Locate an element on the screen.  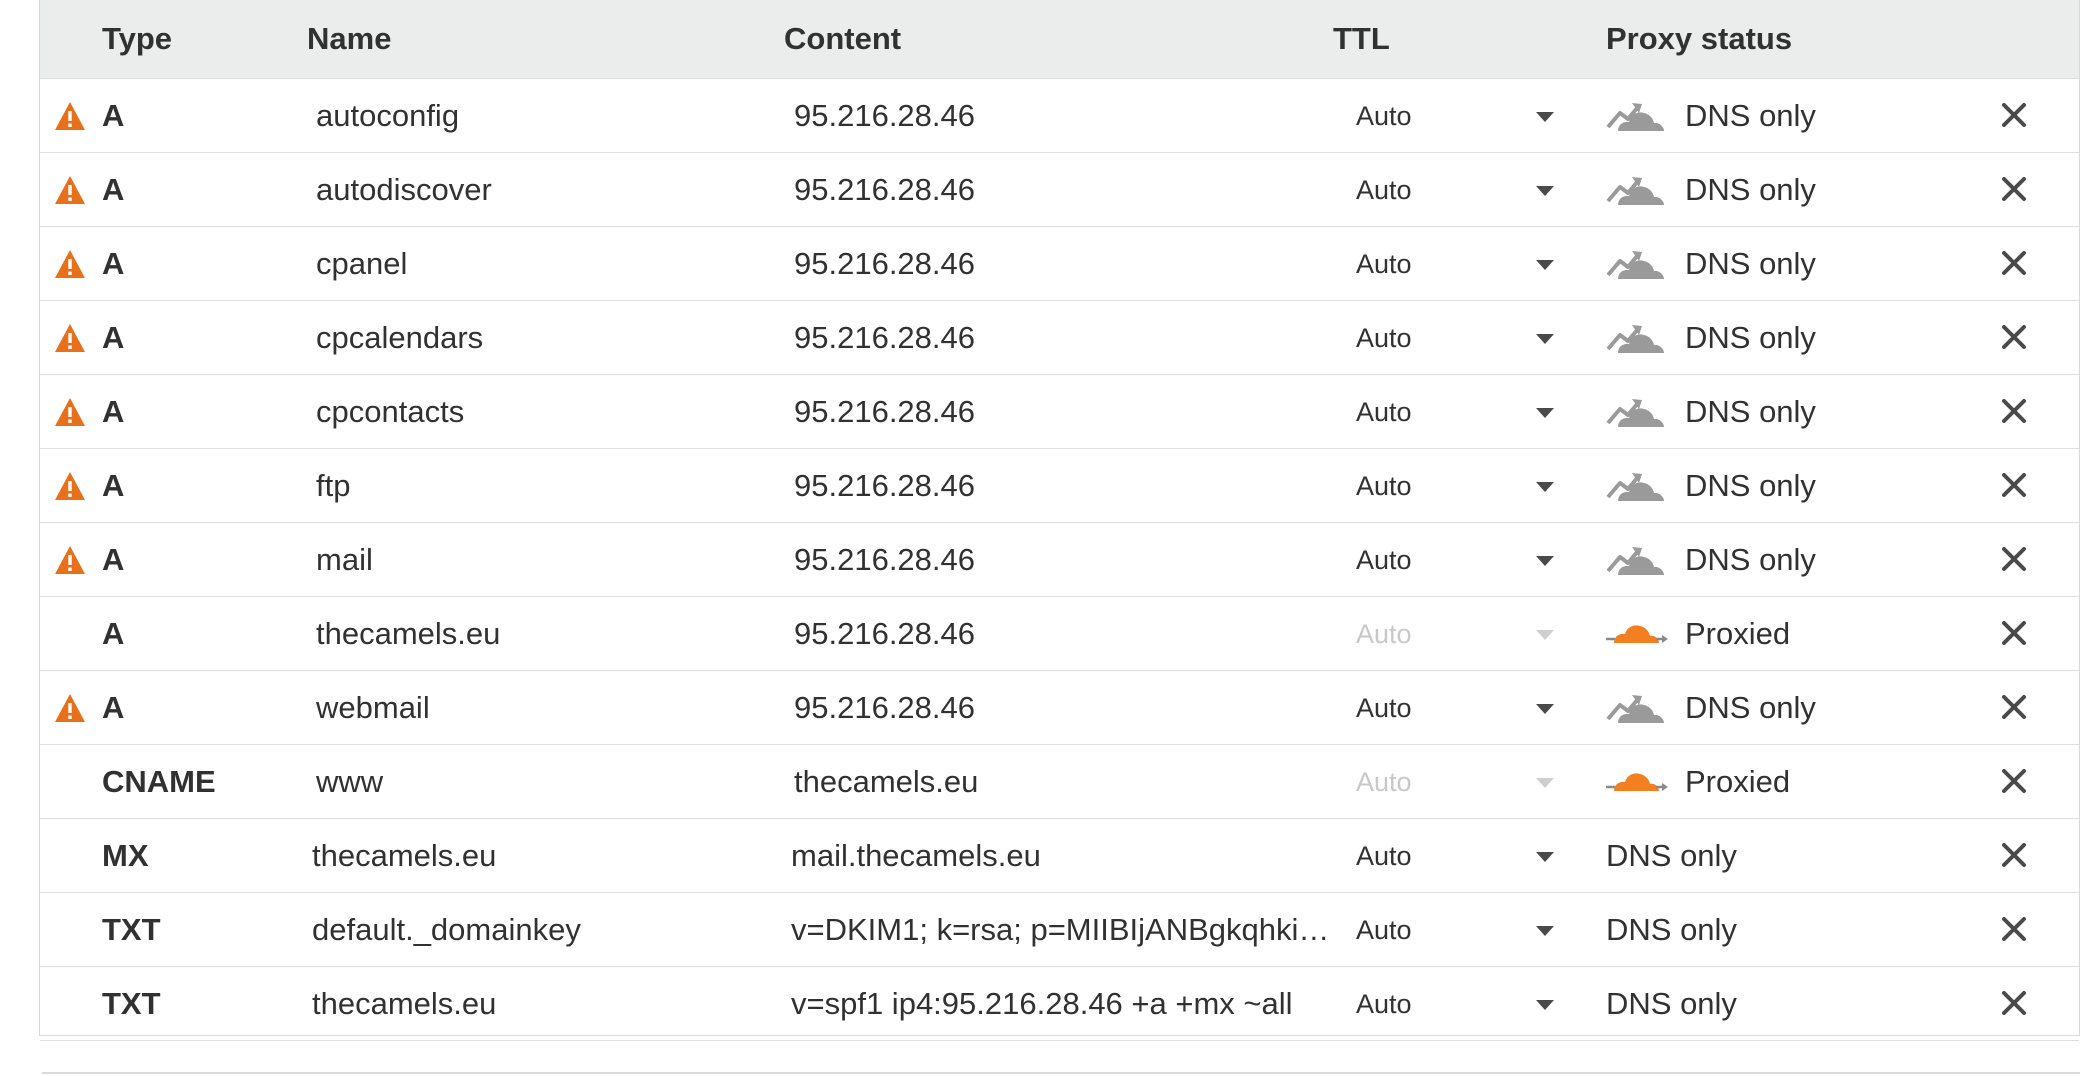
table-row: Awebmail 95.216.28.46 Auto DNS only is located at coordinates (1059, 708).